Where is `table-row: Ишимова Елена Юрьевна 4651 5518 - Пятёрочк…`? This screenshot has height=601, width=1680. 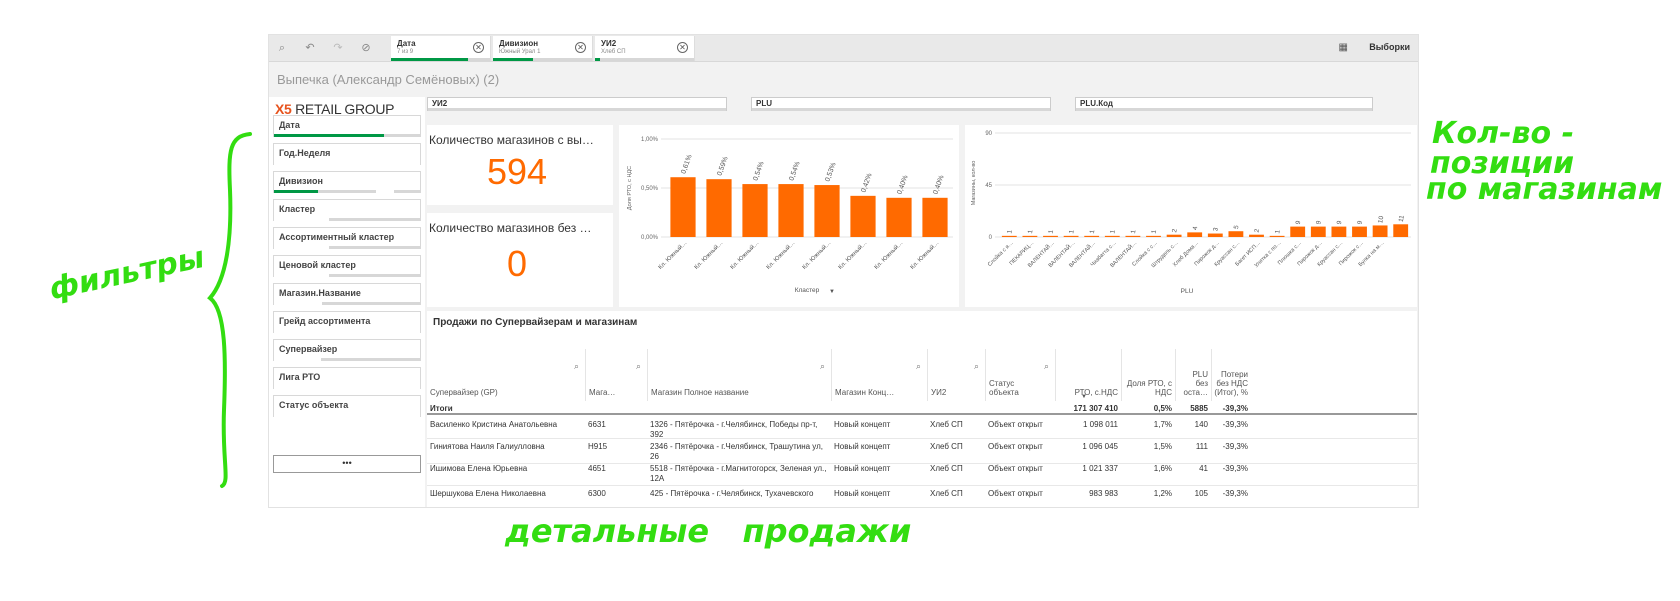 table-row: Ишимова Елена Юрьевна 4651 5518 - Пятёрочк… is located at coordinates (922, 473).